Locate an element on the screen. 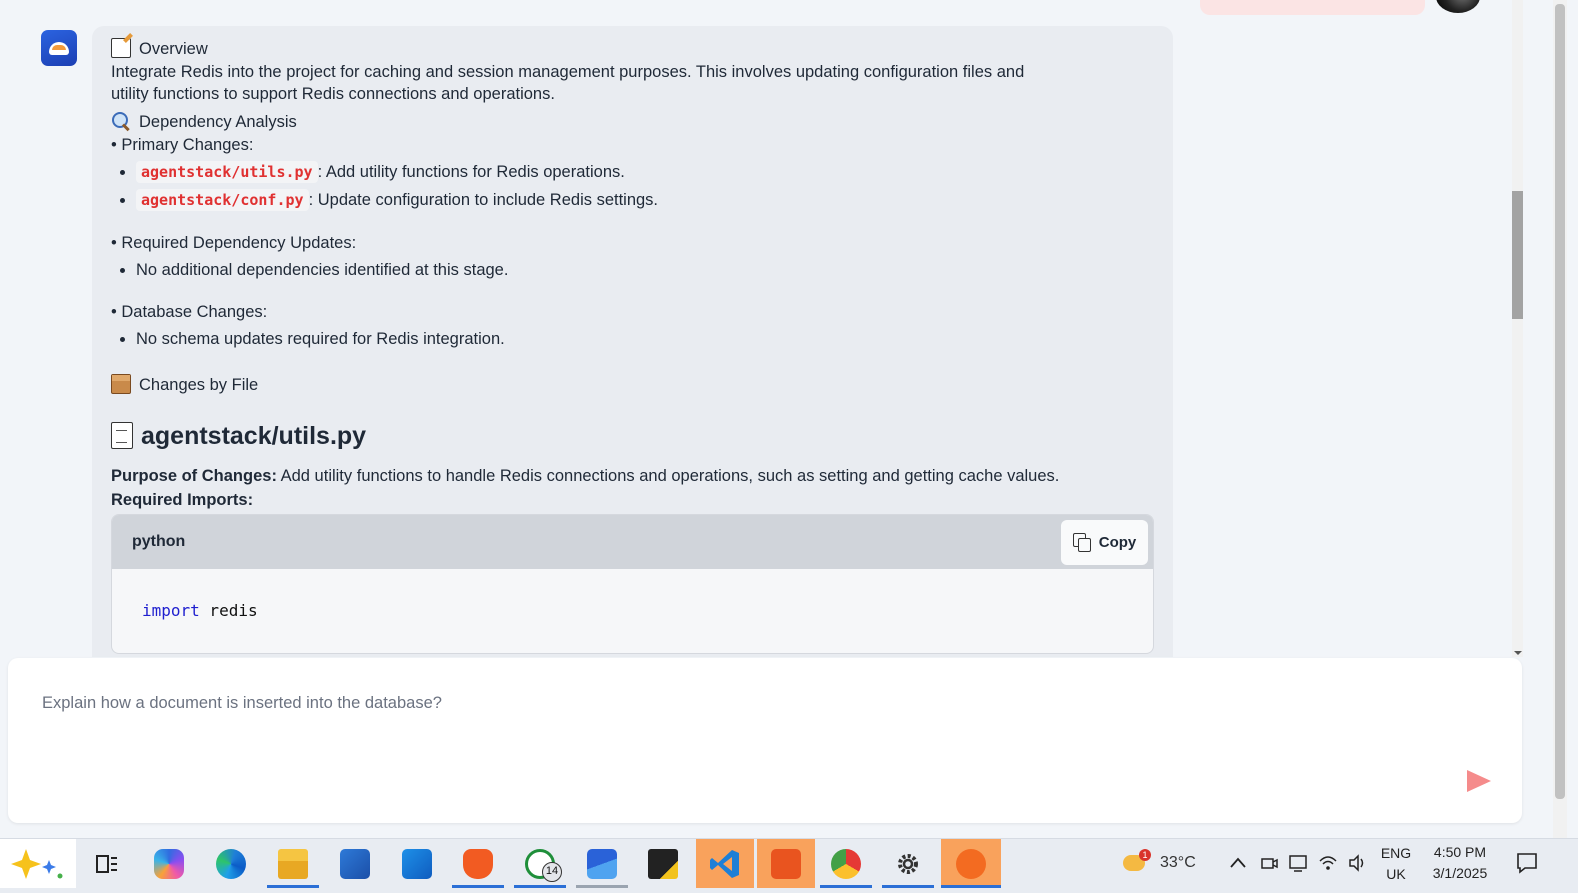 Image resolution: width=1578 pixels, height=893 pixels. camera-icon is located at coordinates (1269, 863).